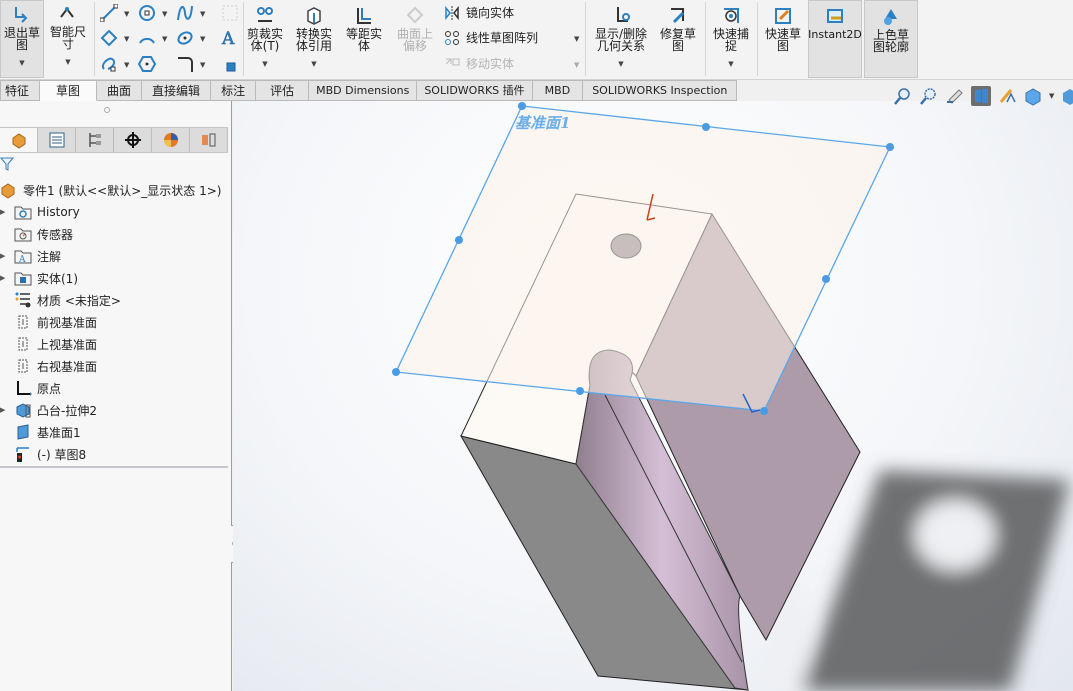  I want to click on display-manager-icon, so click(170, 140).